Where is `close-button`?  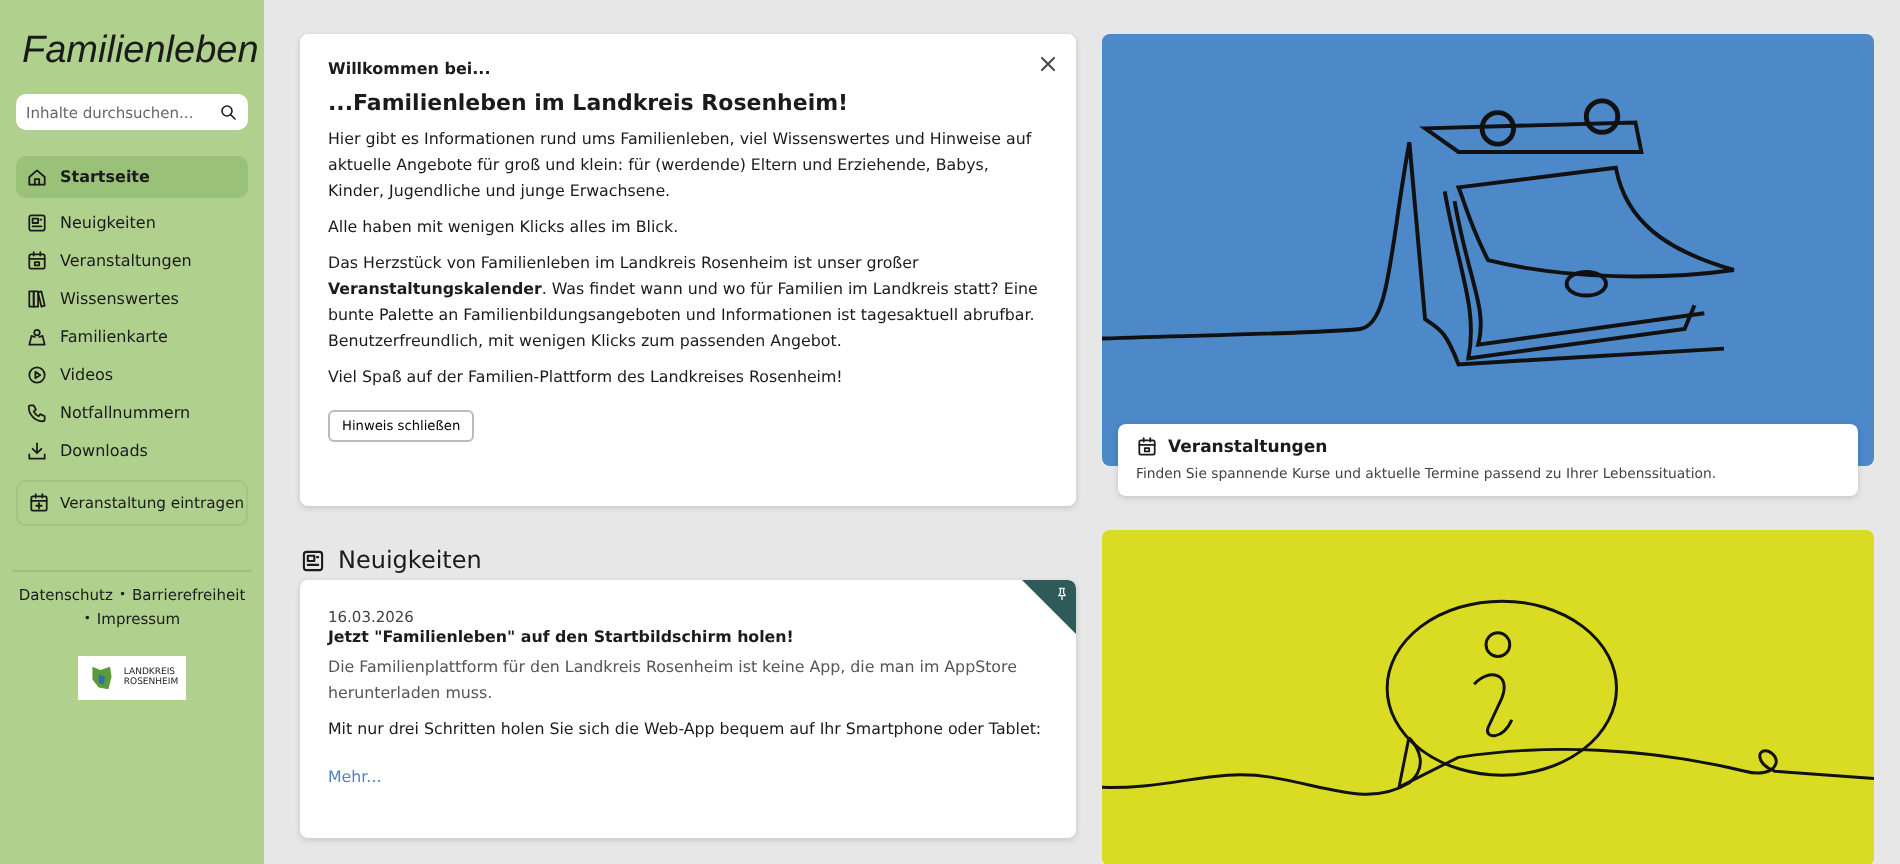
close-button is located at coordinates (1048, 64).